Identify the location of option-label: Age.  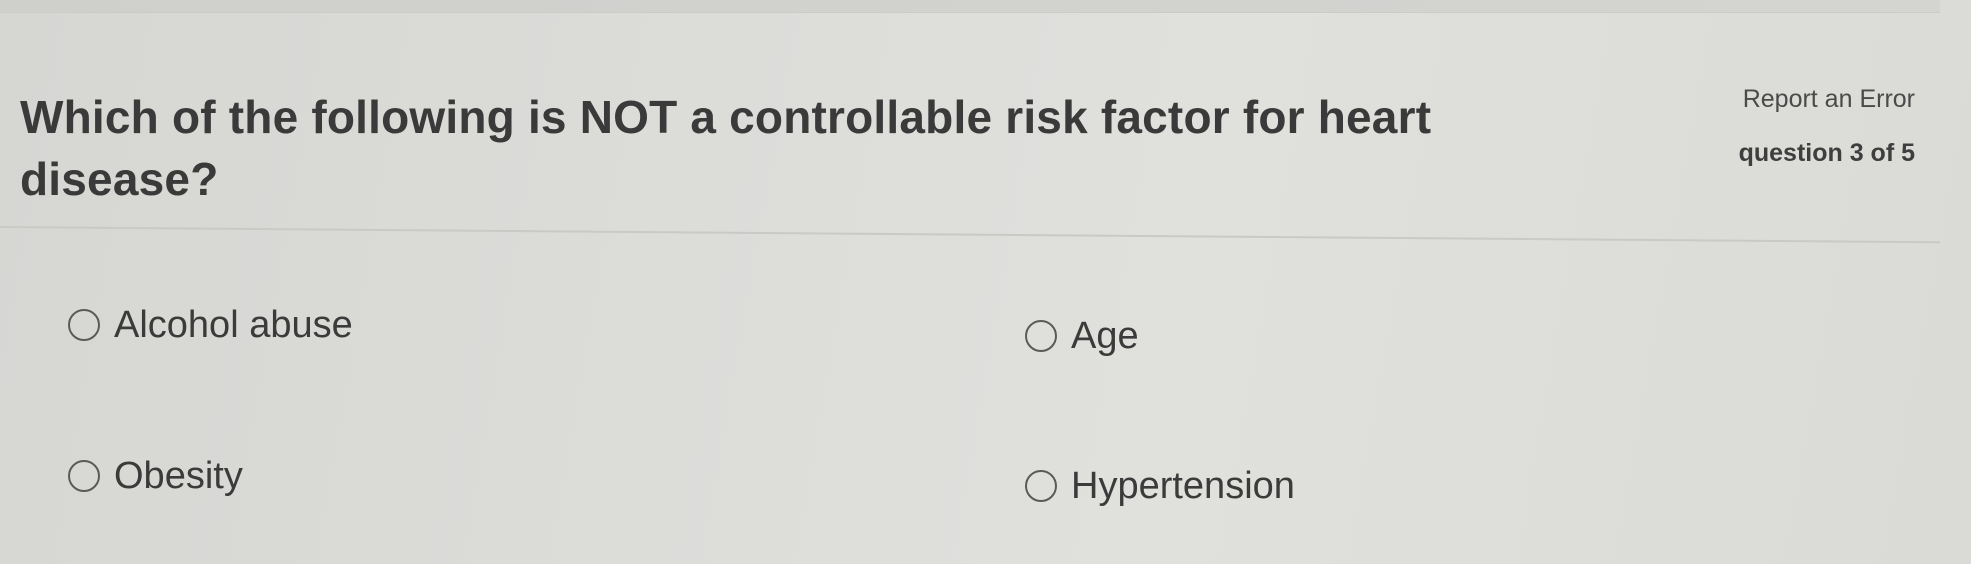
(1105, 336).